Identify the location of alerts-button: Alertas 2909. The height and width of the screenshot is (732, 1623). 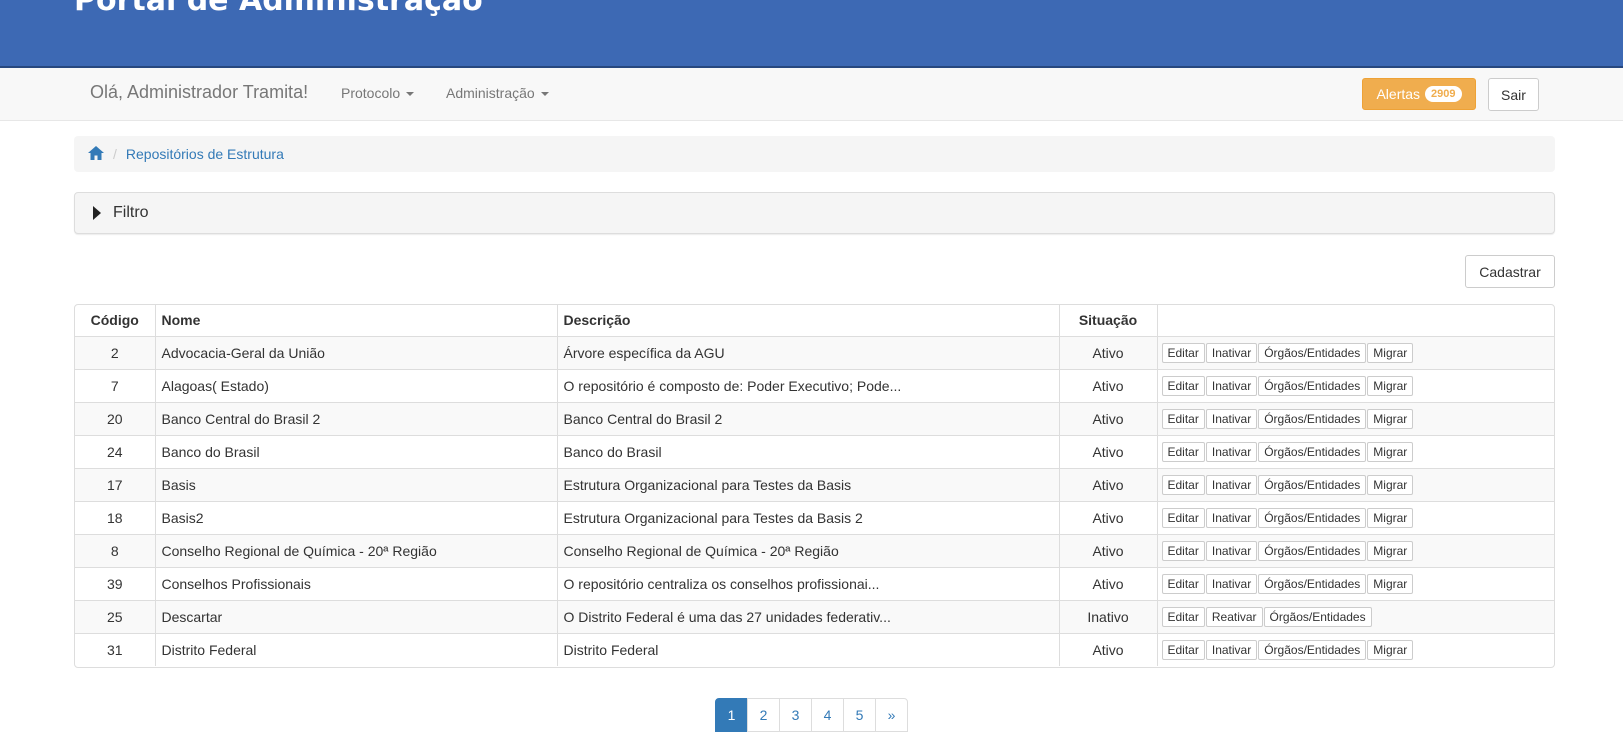
(1419, 94).